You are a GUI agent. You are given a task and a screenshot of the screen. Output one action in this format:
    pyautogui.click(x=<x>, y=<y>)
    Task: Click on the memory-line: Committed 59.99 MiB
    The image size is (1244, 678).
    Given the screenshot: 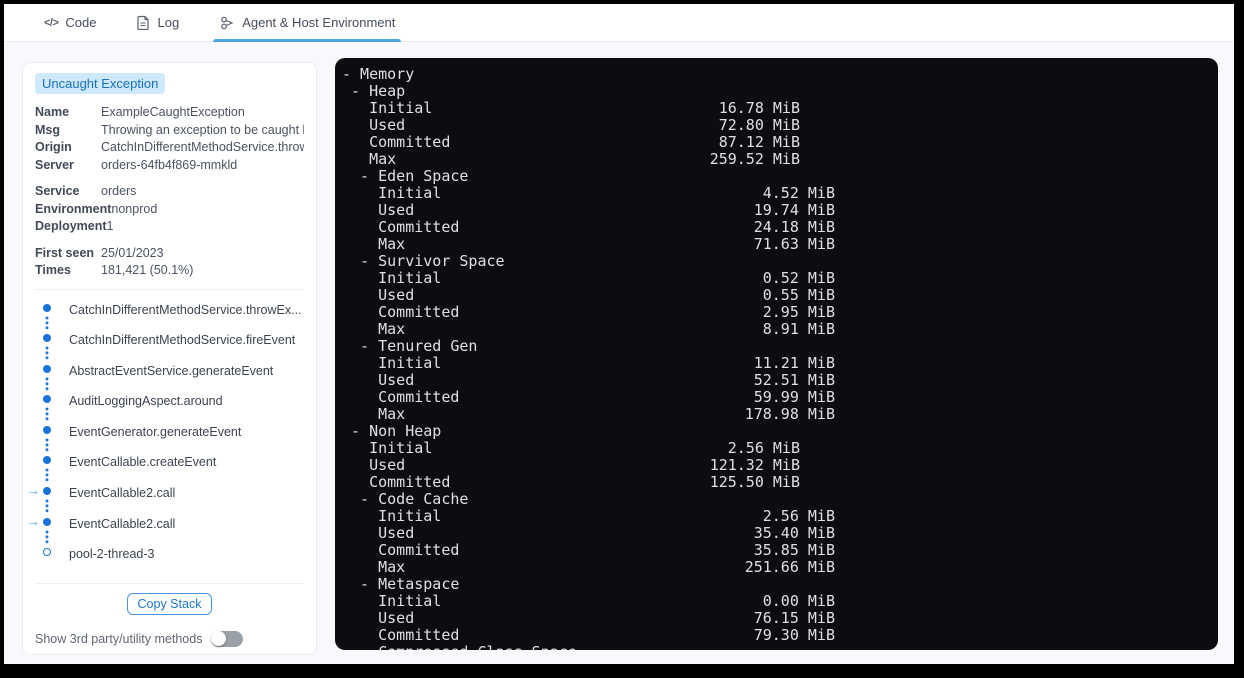 What is the action you would take?
    pyautogui.click(x=780, y=397)
    